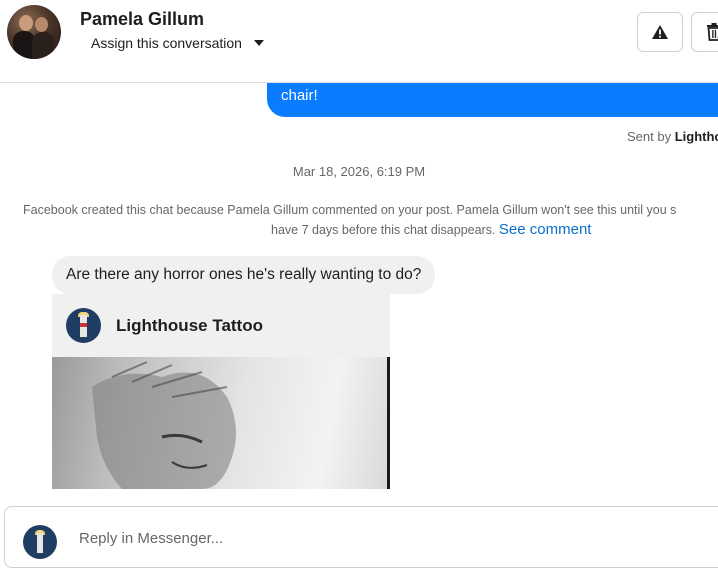 This screenshot has height=568, width=718. What do you see at coordinates (672, 136) in the screenshot?
I see `sent-by-label: Sent by Lighthouse` at bounding box center [672, 136].